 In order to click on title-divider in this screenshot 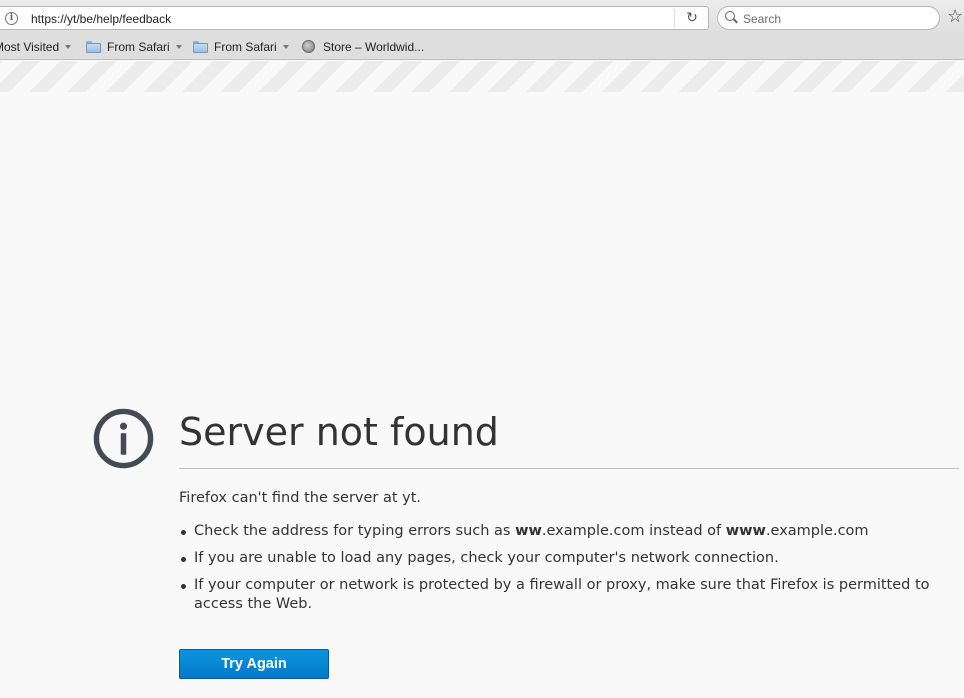, I will do `click(569, 468)`.